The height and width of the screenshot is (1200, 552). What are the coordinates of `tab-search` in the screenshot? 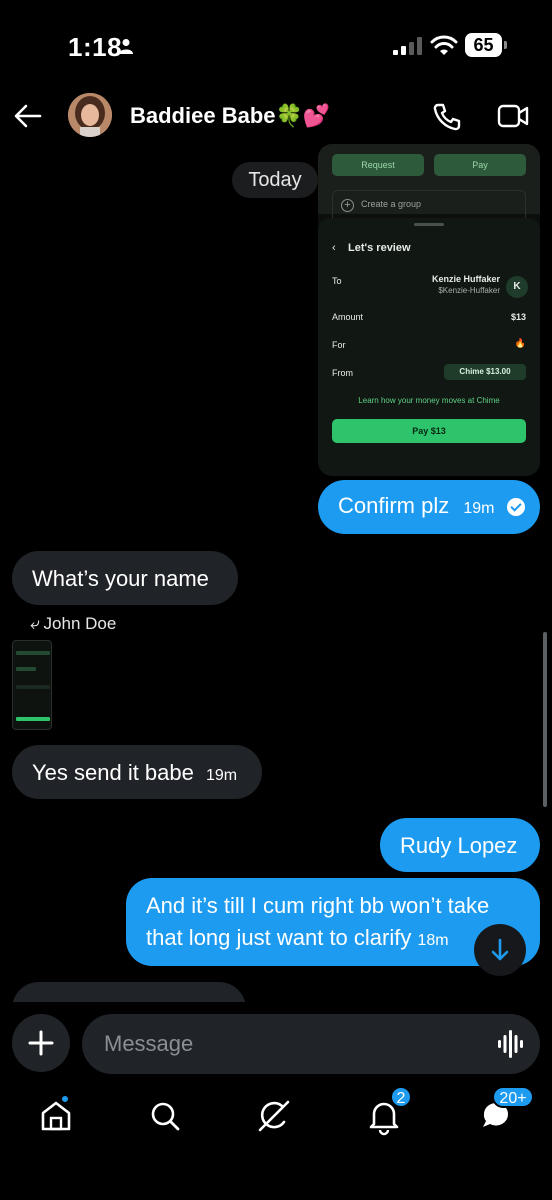 It's located at (165, 1116).